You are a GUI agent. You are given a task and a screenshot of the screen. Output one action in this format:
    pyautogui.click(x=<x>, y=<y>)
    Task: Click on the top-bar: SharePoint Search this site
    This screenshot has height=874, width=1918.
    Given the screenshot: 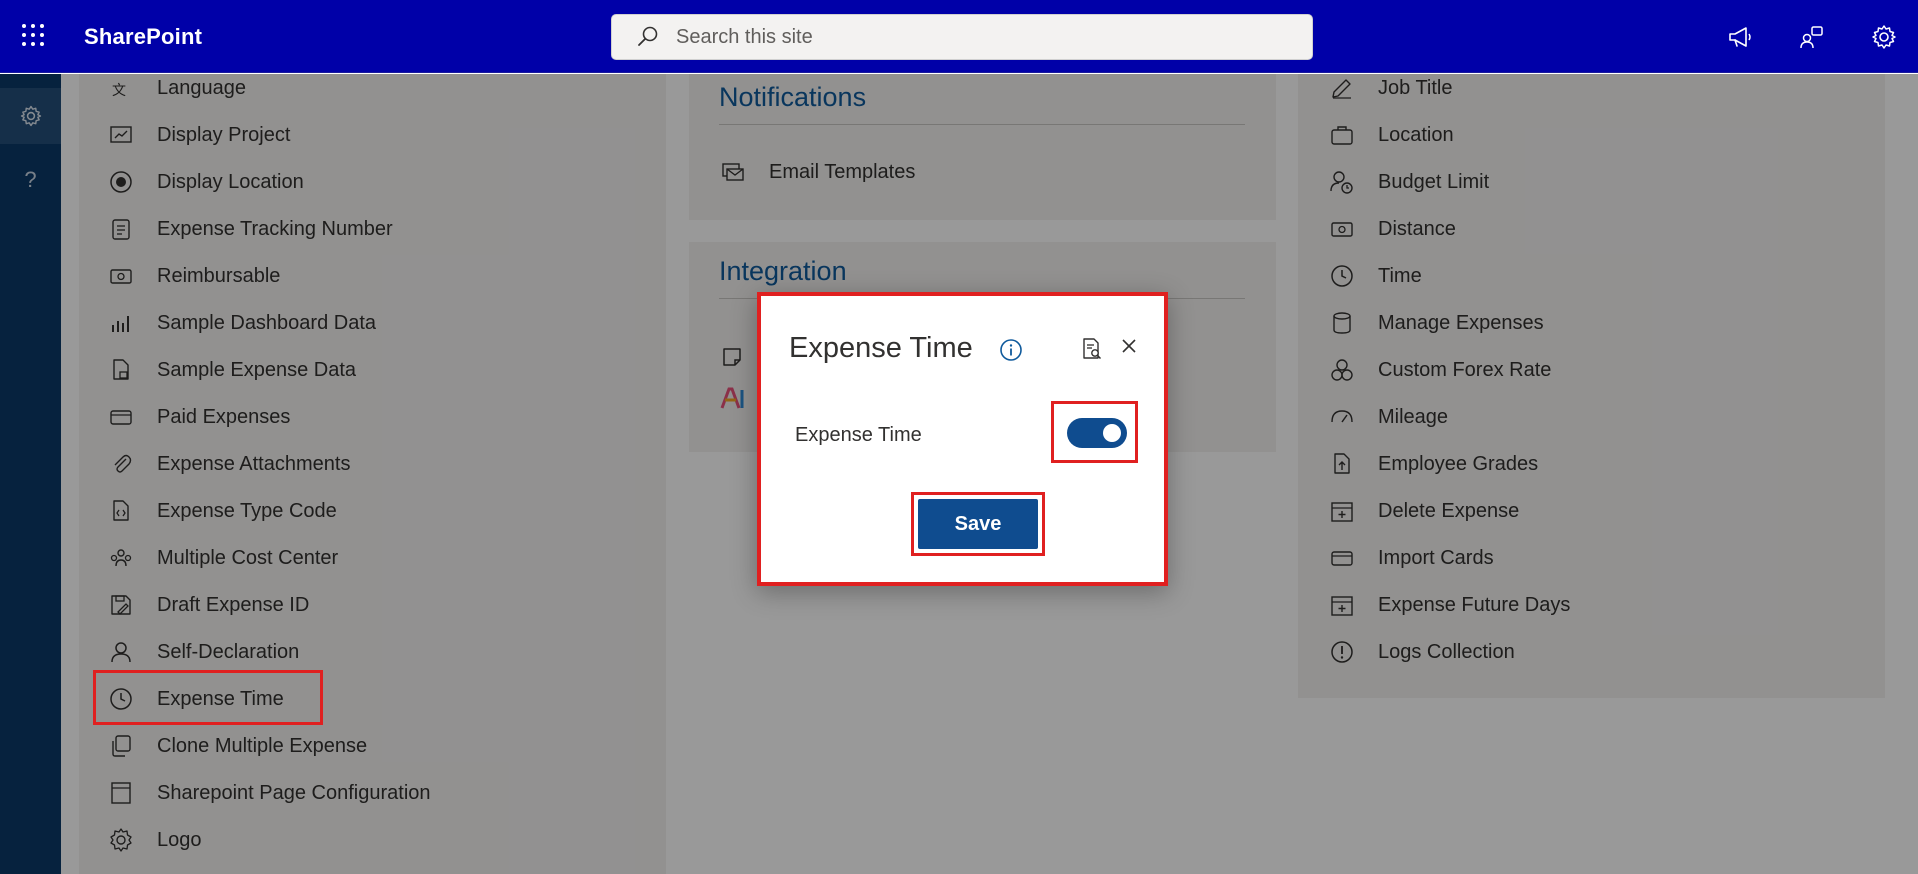 What is the action you would take?
    pyautogui.click(x=959, y=36)
    